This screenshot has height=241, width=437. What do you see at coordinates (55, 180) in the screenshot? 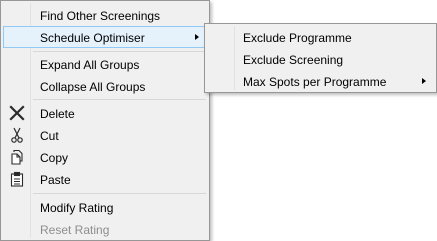
I see `menu-item-label: Paste` at bounding box center [55, 180].